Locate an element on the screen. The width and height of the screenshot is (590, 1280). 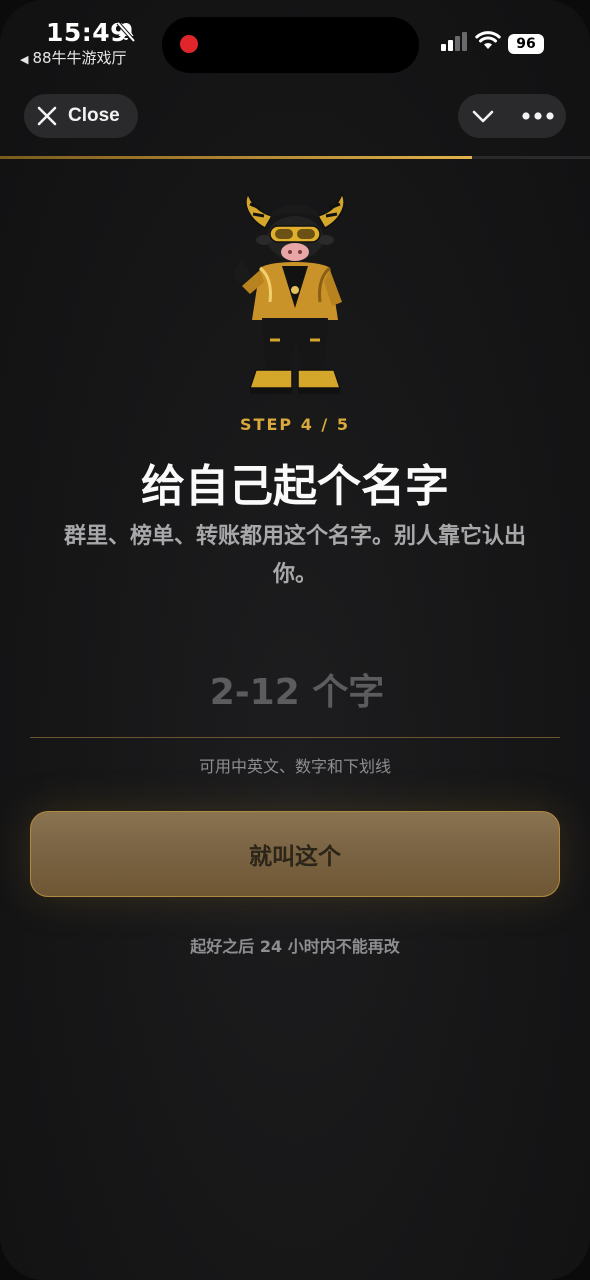
wifi-icon is located at coordinates (488, 40).